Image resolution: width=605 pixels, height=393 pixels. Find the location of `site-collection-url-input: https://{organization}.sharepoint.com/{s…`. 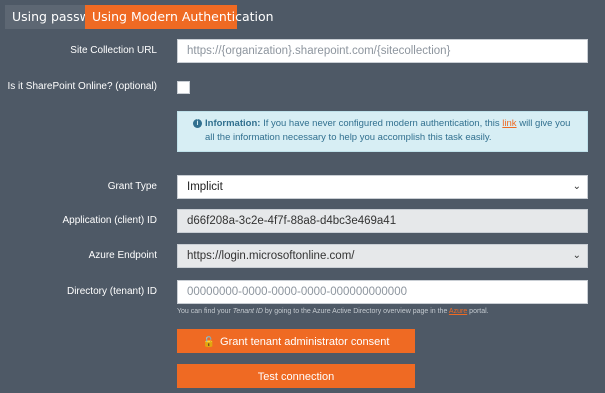

site-collection-url-input: https://{organization}.sharepoint.com/{s… is located at coordinates (382, 51).